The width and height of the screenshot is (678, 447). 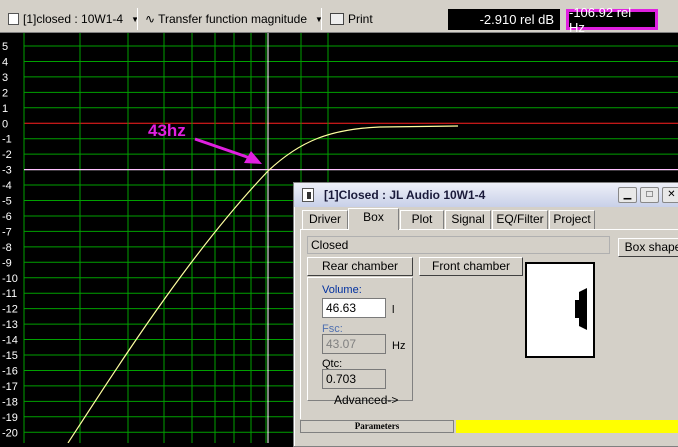 What do you see at coordinates (393, 310) in the screenshot?
I see `volume-unit: l` at bounding box center [393, 310].